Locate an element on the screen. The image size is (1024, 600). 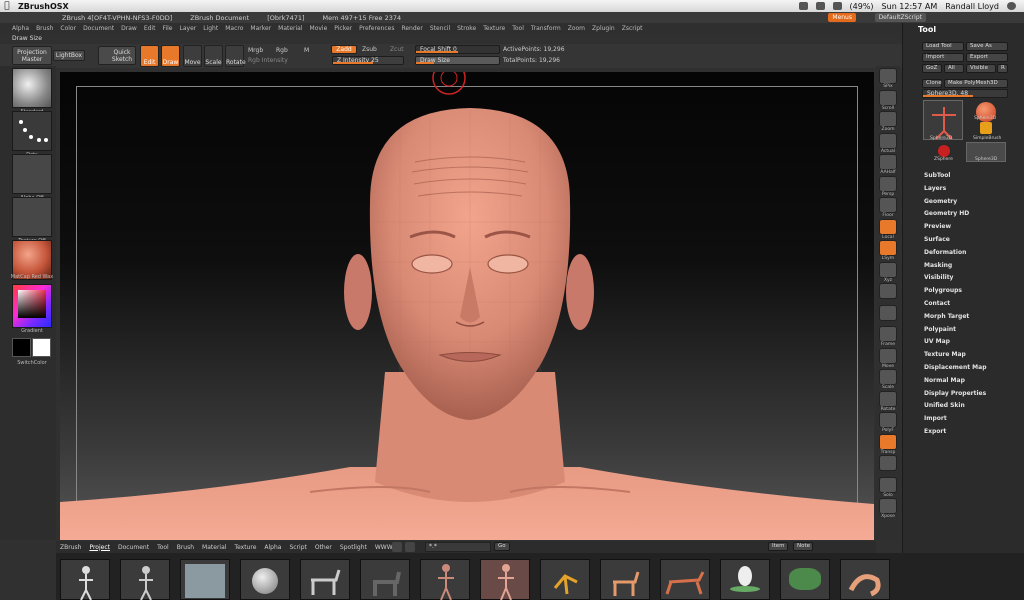
tool-section-geometry-hd: Geometry HD is located at coordinates (971, 214).